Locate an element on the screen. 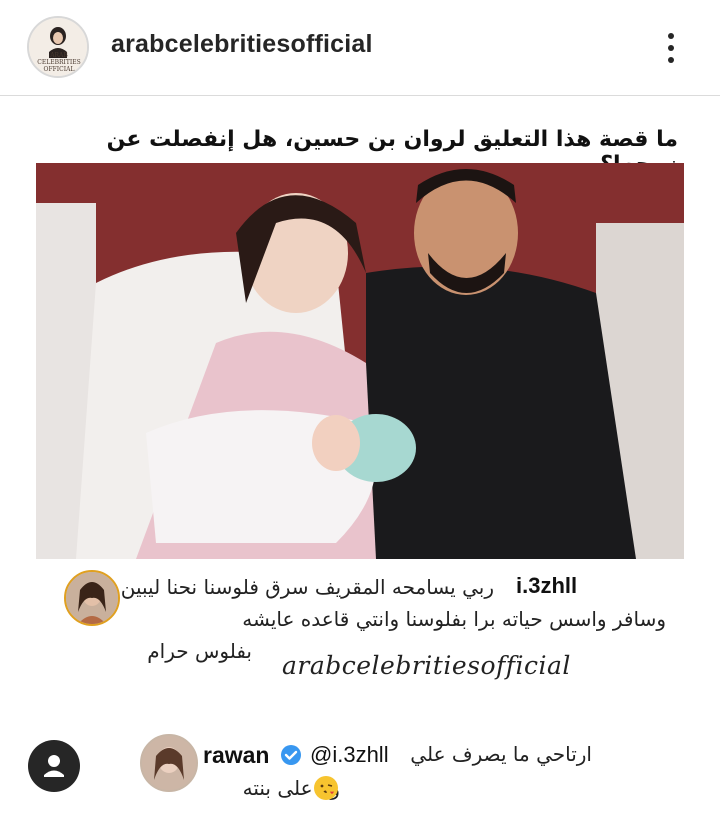 The width and height of the screenshot is (720, 832). reply-portrait-icon is located at coordinates (169, 763).